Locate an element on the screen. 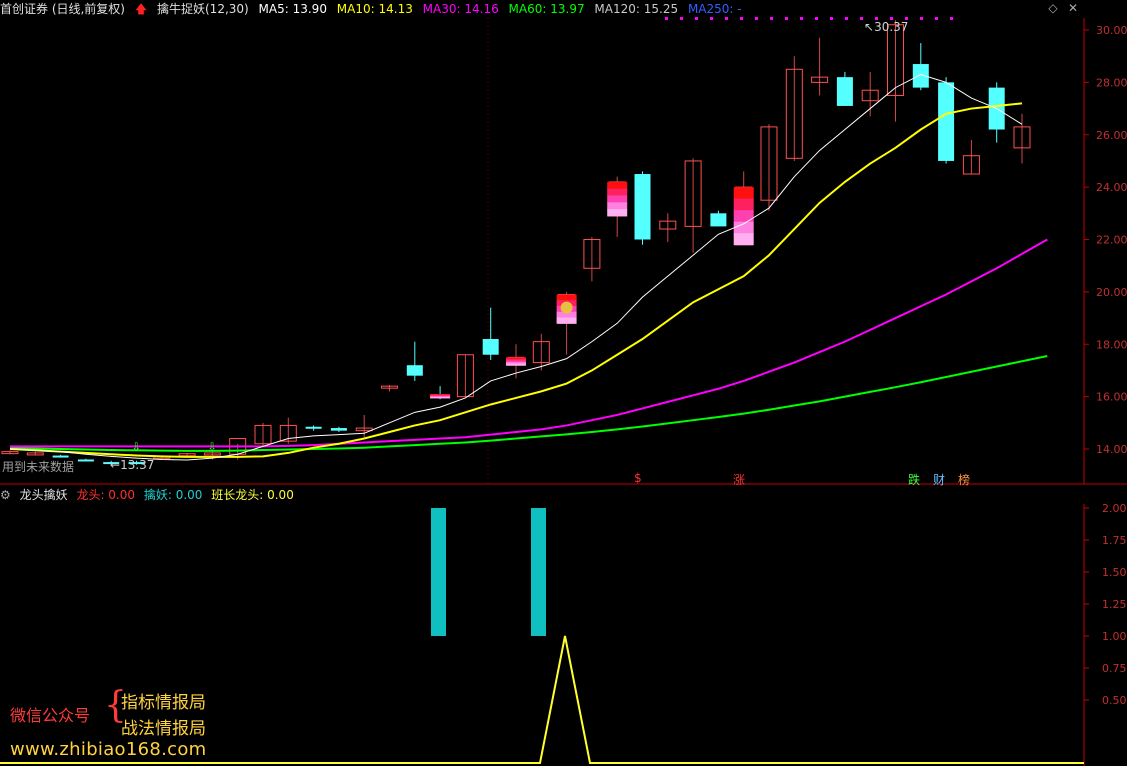 This screenshot has width=1127, height=766. watermark-line-2: 战法情报局 is located at coordinates (163, 729).